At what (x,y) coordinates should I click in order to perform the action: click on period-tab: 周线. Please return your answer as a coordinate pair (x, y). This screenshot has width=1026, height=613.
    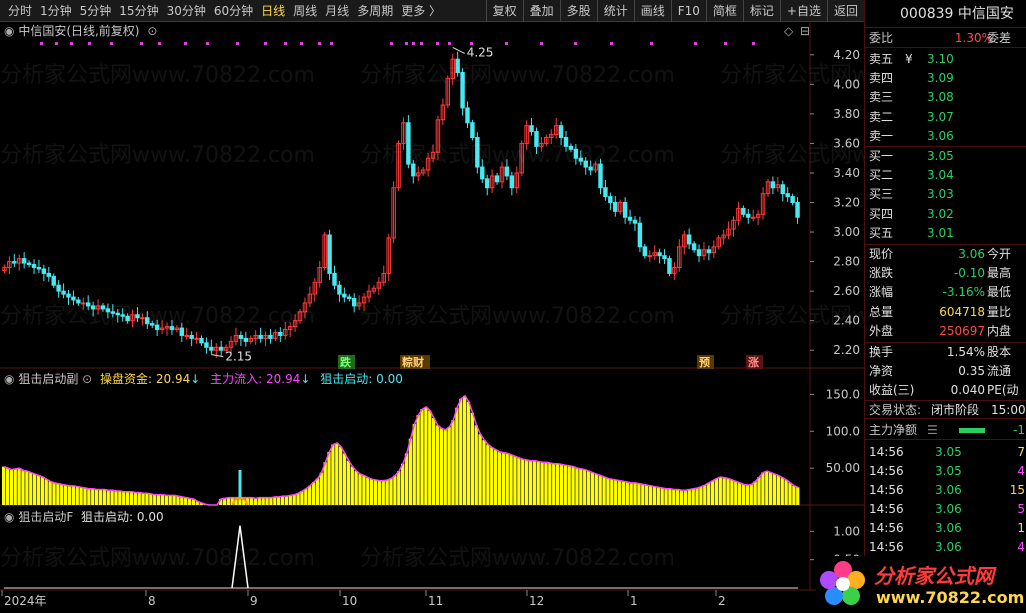
    Looking at the image, I should click on (305, 11).